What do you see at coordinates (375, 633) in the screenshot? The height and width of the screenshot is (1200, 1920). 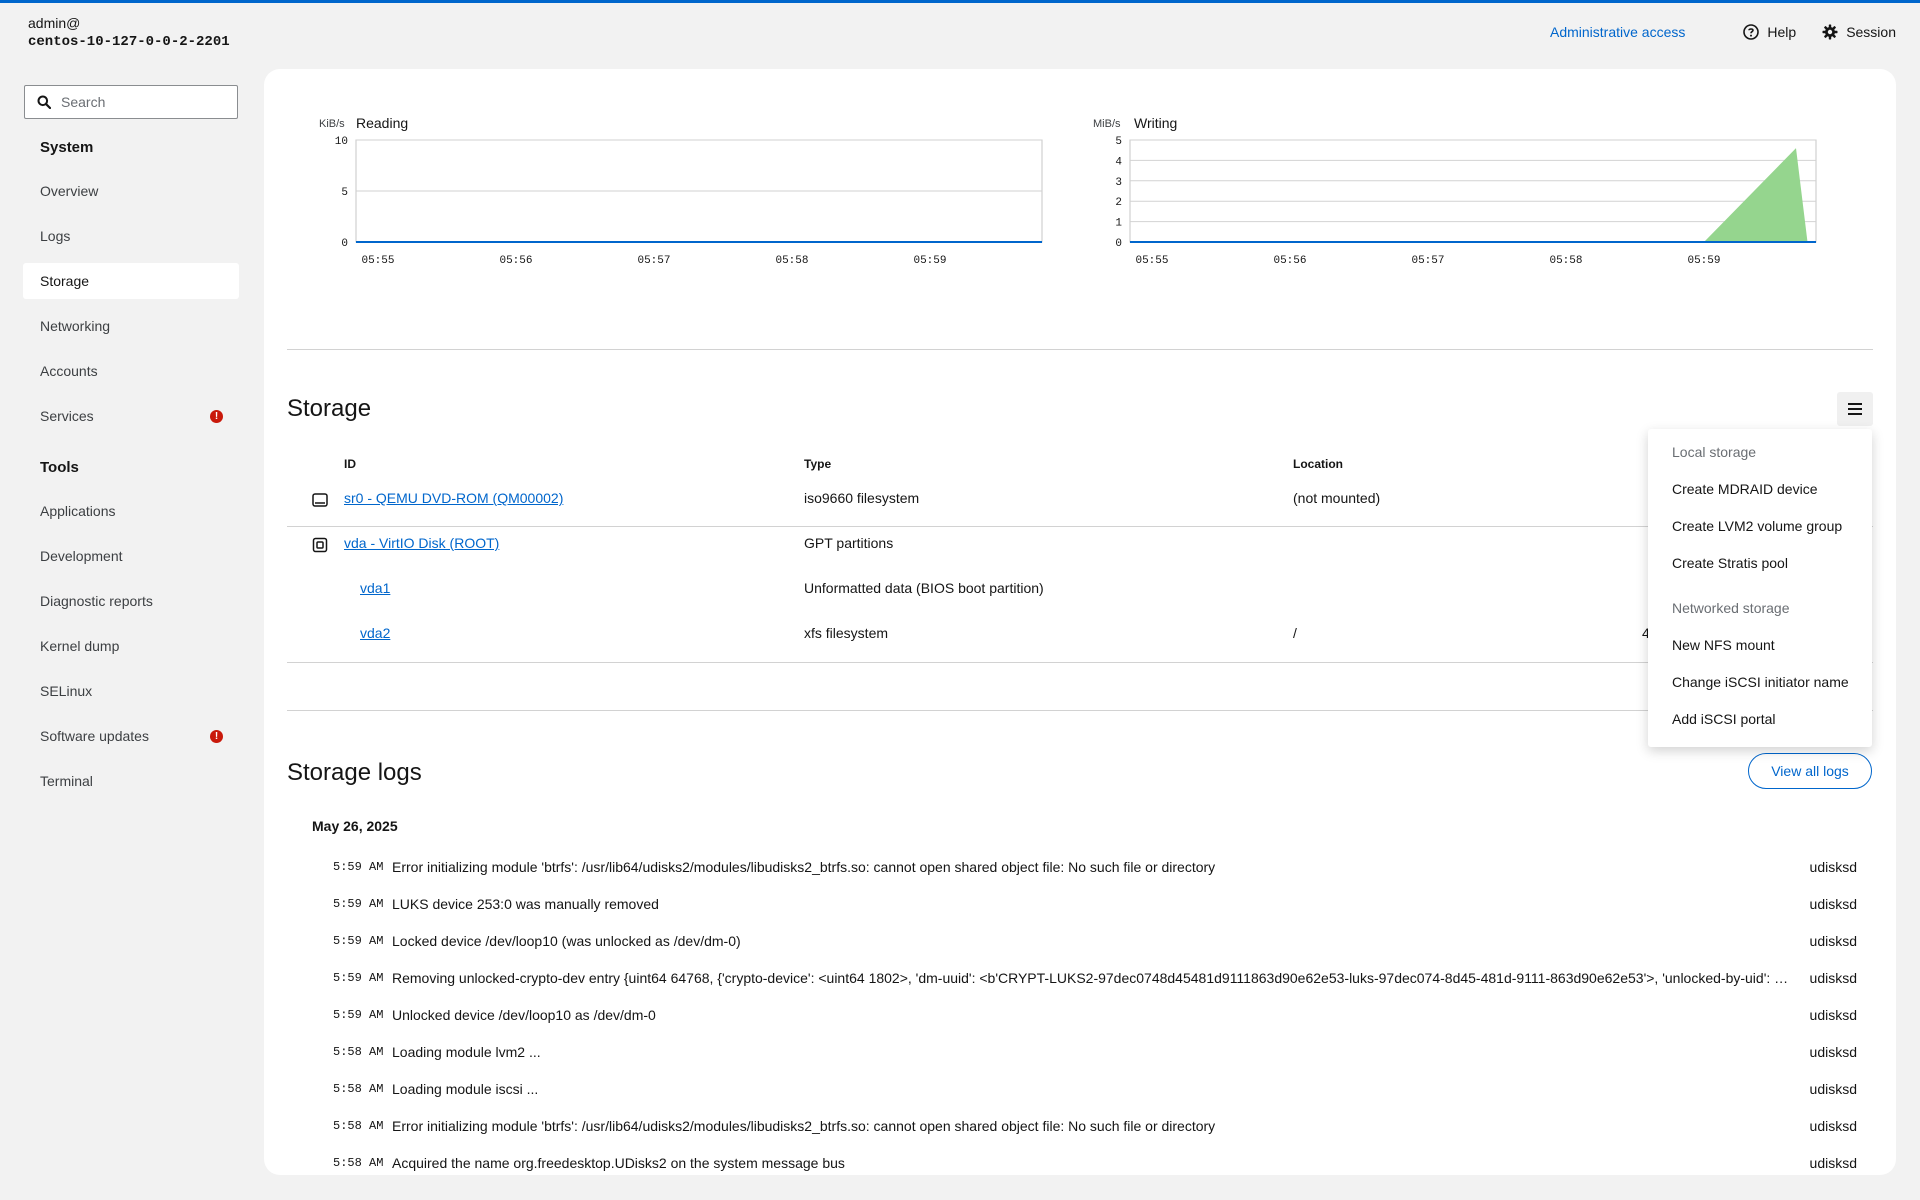 I see `storage-row-vda2-link: vda2` at bounding box center [375, 633].